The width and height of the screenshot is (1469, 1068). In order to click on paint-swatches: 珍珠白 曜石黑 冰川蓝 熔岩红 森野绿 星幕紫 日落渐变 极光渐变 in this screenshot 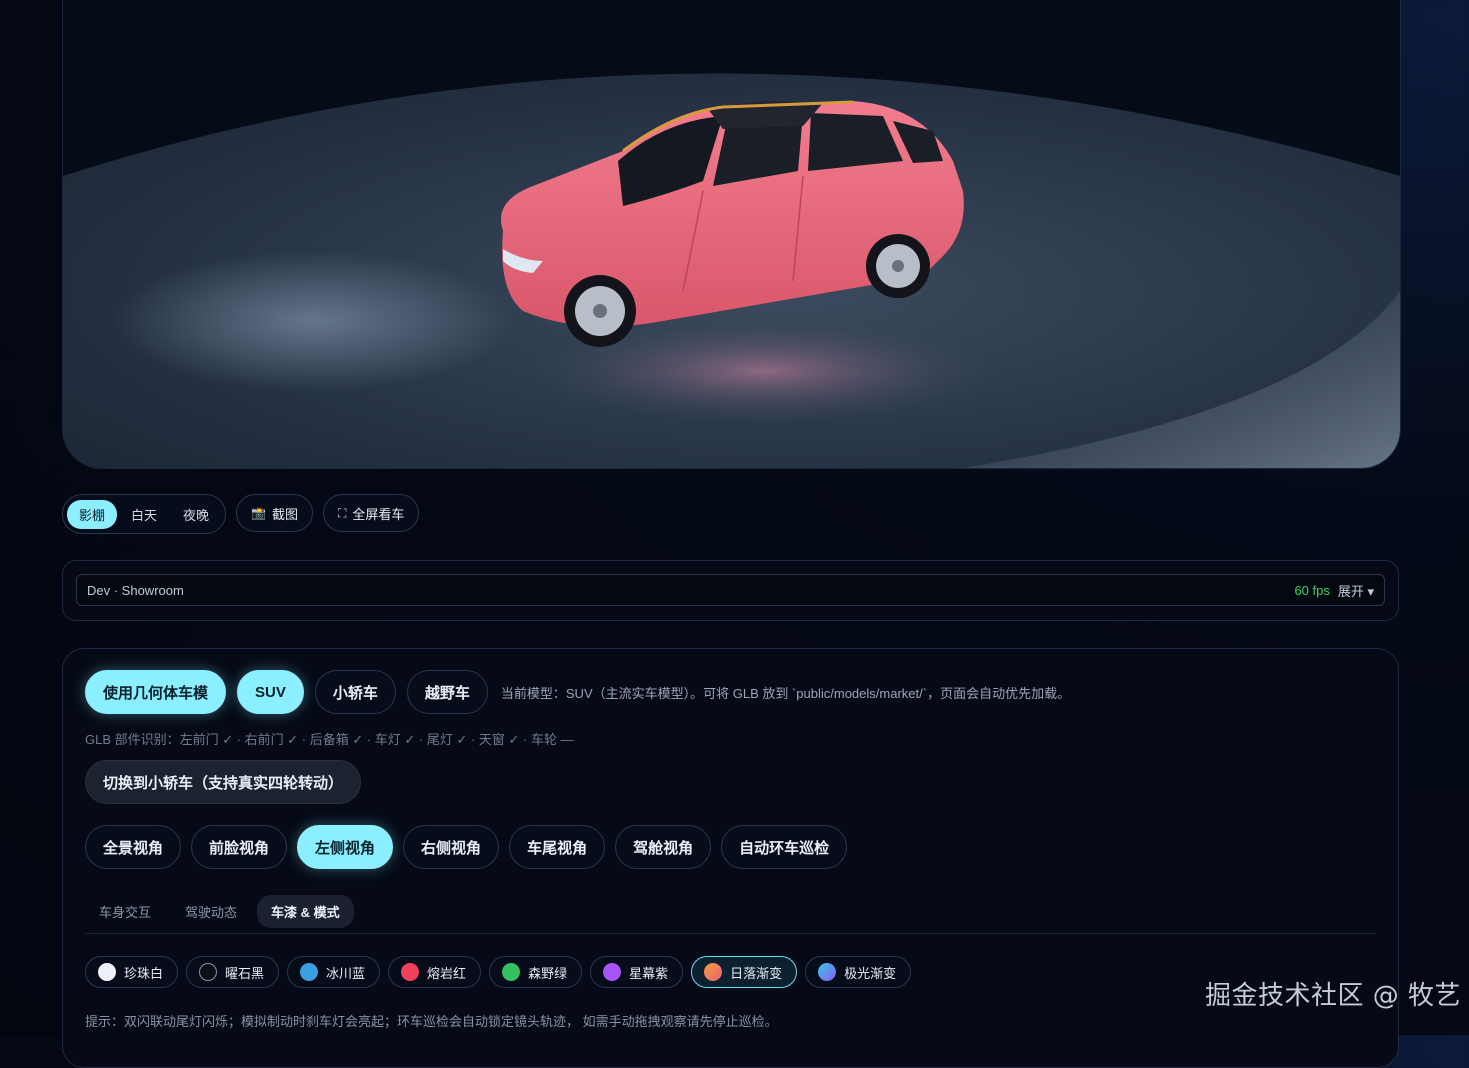, I will do `click(498, 972)`.